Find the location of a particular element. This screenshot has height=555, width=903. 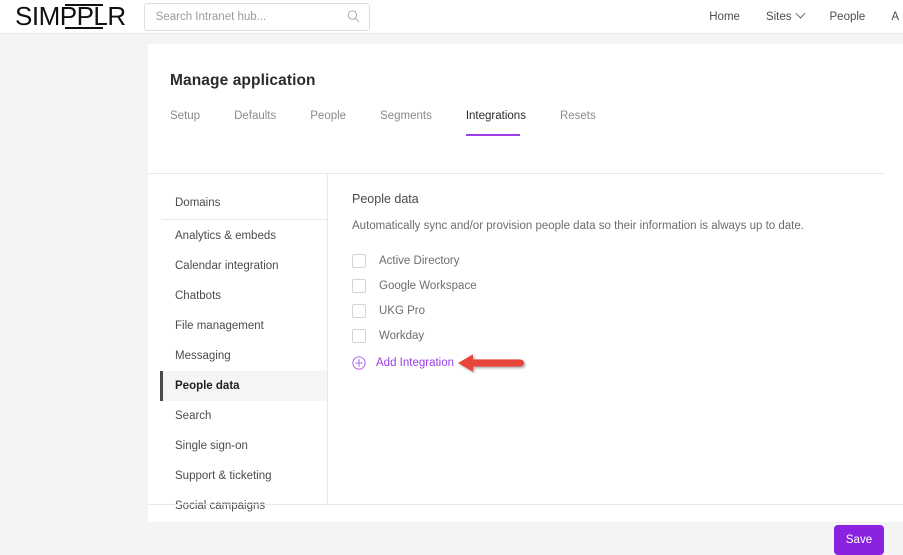

sidebar-item-messaging: Messaging is located at coordinates (243, 356).